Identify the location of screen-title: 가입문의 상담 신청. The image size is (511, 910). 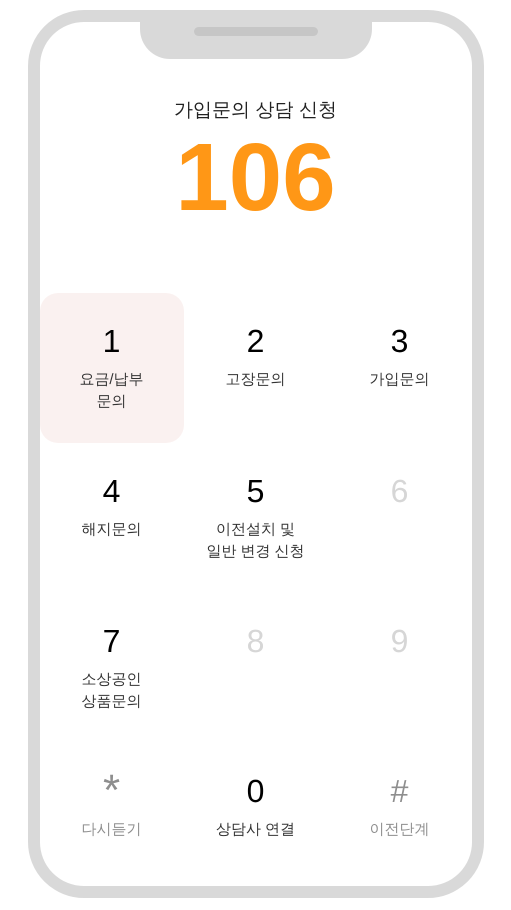
(255, 111).